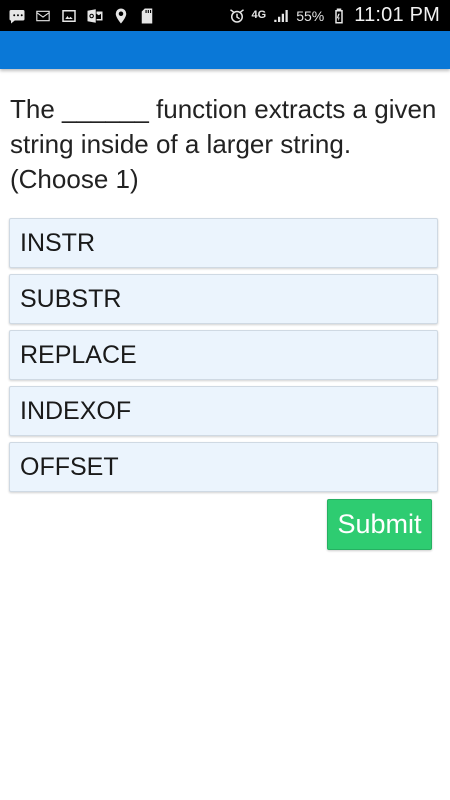 Image resolution: width=450 pixels, height=800 pixels. Describe the element at coordinates (379, 524) in the screenshot. I see `submit-button: Submit` at that location.